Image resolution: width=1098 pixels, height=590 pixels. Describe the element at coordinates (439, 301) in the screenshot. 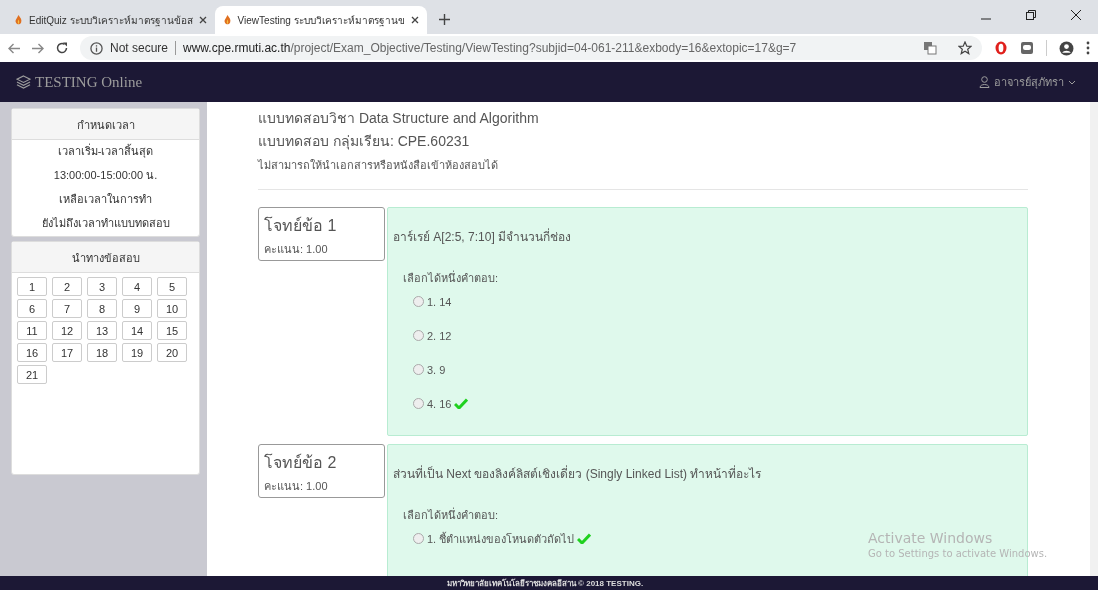

I see `answer-option: 1. 14` at that location.